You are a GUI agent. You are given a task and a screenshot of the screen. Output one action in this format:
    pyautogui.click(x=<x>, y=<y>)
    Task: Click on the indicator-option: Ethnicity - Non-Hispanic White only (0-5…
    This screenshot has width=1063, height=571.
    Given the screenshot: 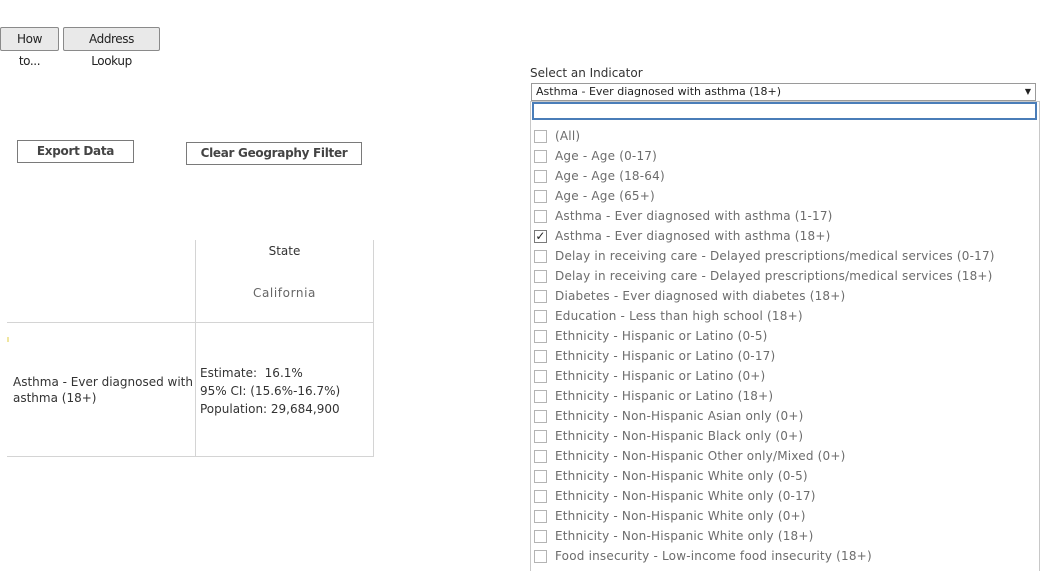 What is the action you would take?
    pyautogui.click(x=779, y=476)
    